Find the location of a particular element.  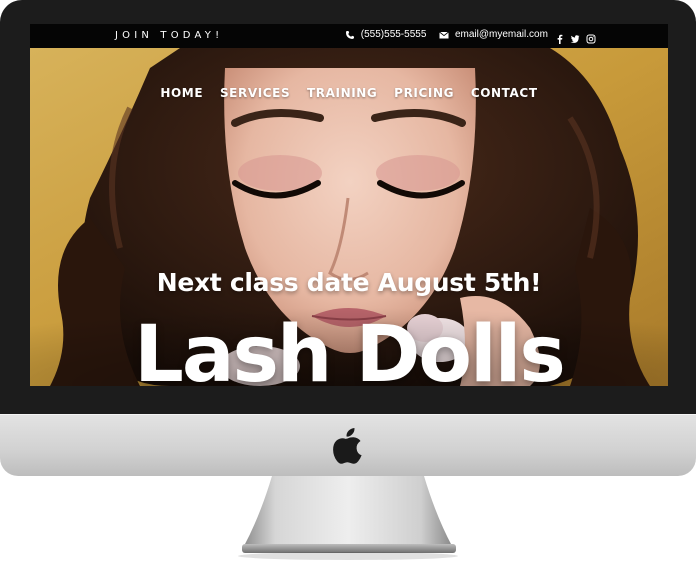

nav-training: TRAINING is located at coordinates (342, 93).